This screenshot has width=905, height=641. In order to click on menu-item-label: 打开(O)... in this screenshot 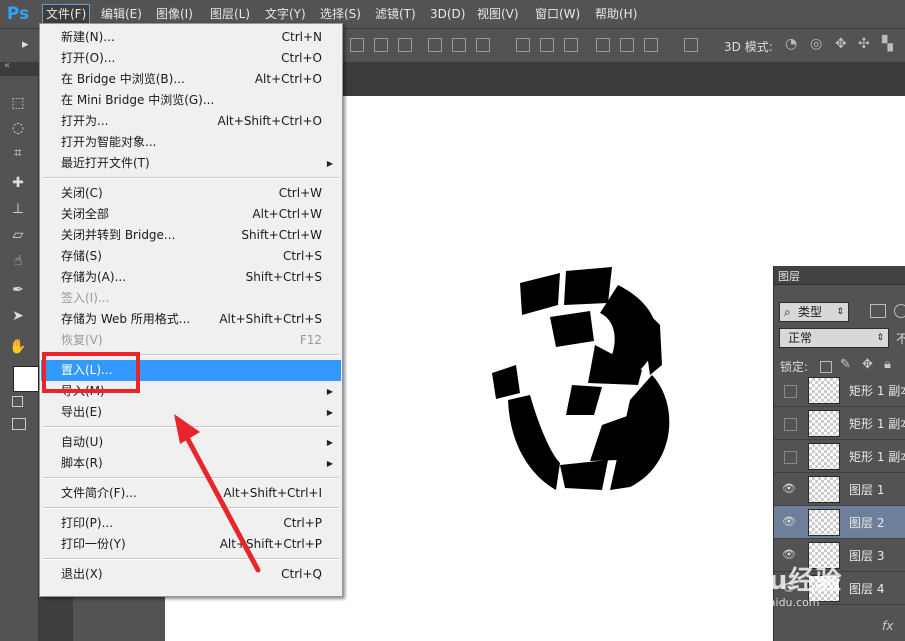, I will do `click(88, 58)`.